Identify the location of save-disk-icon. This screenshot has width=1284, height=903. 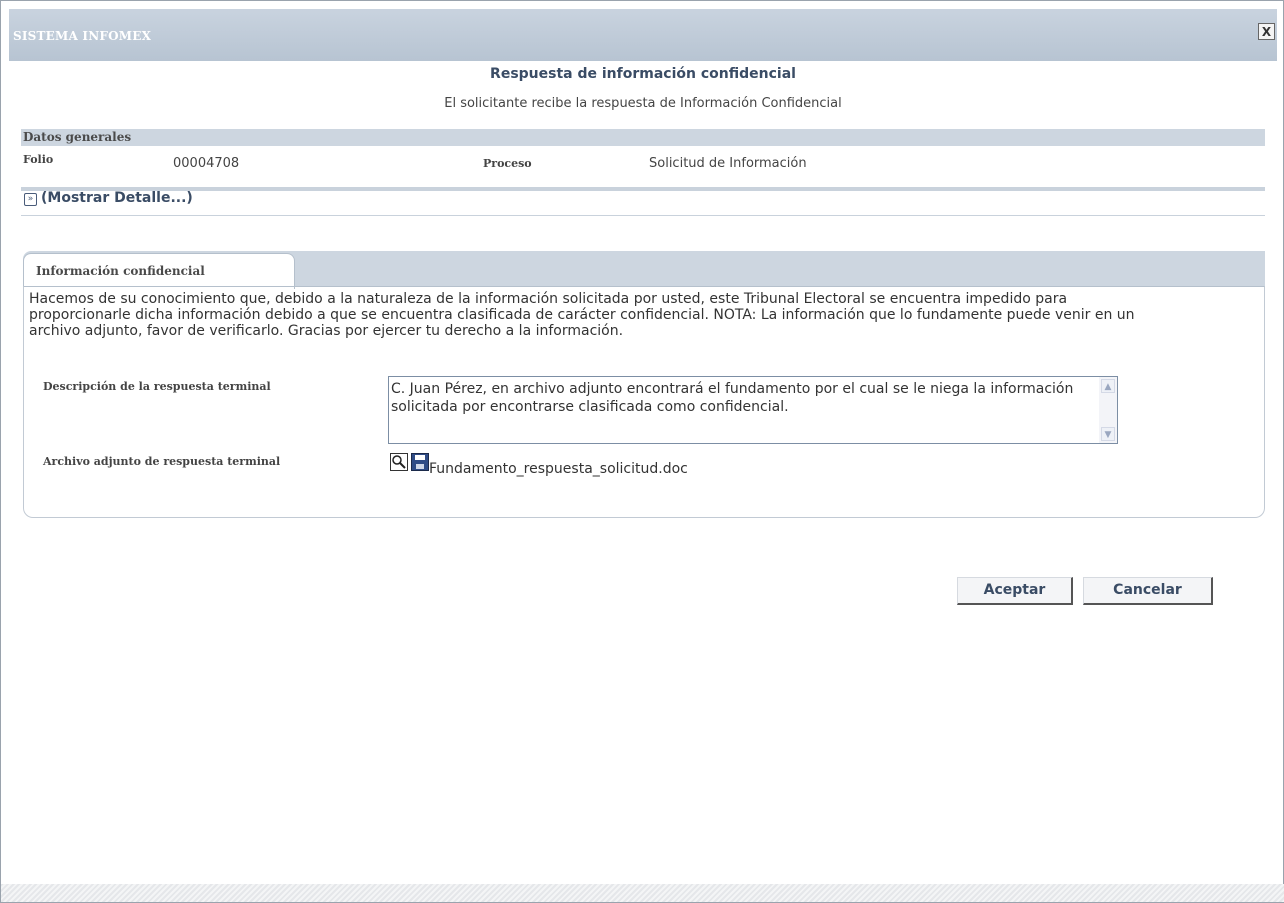
(420, 462).